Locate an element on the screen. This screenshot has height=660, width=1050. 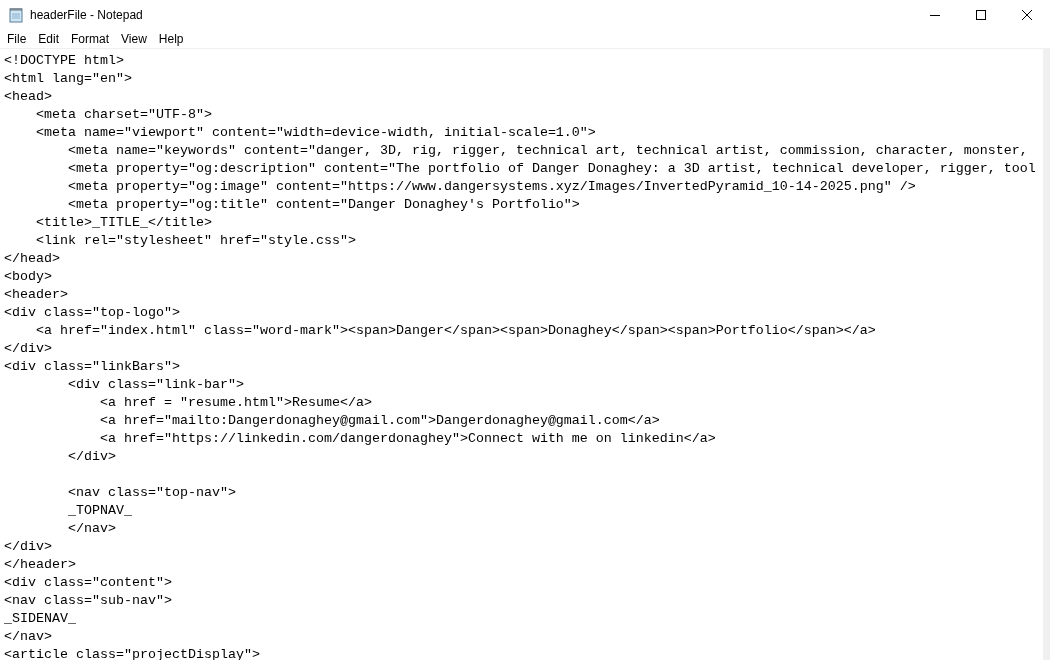
code-line: <article class="projectDisplay"> is located at coordinates (132, 653).